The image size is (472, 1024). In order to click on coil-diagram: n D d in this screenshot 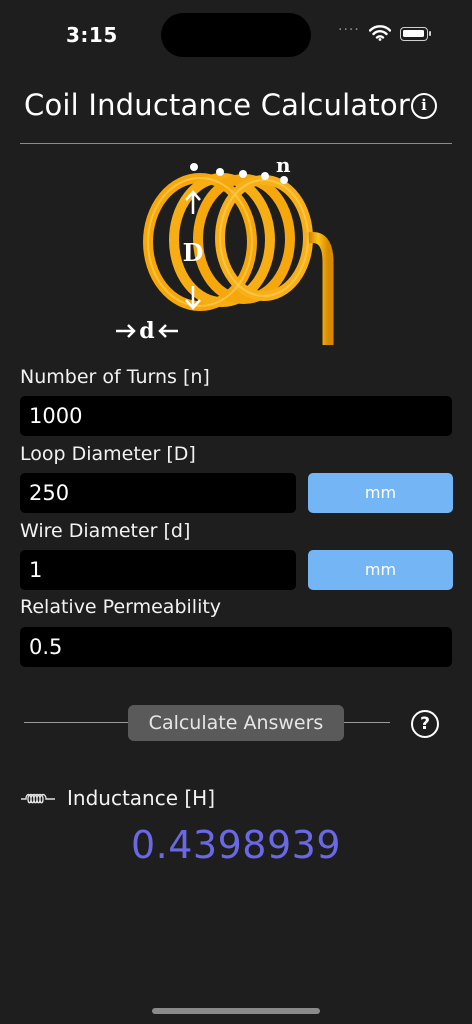, I will do `click(225, 249)`.